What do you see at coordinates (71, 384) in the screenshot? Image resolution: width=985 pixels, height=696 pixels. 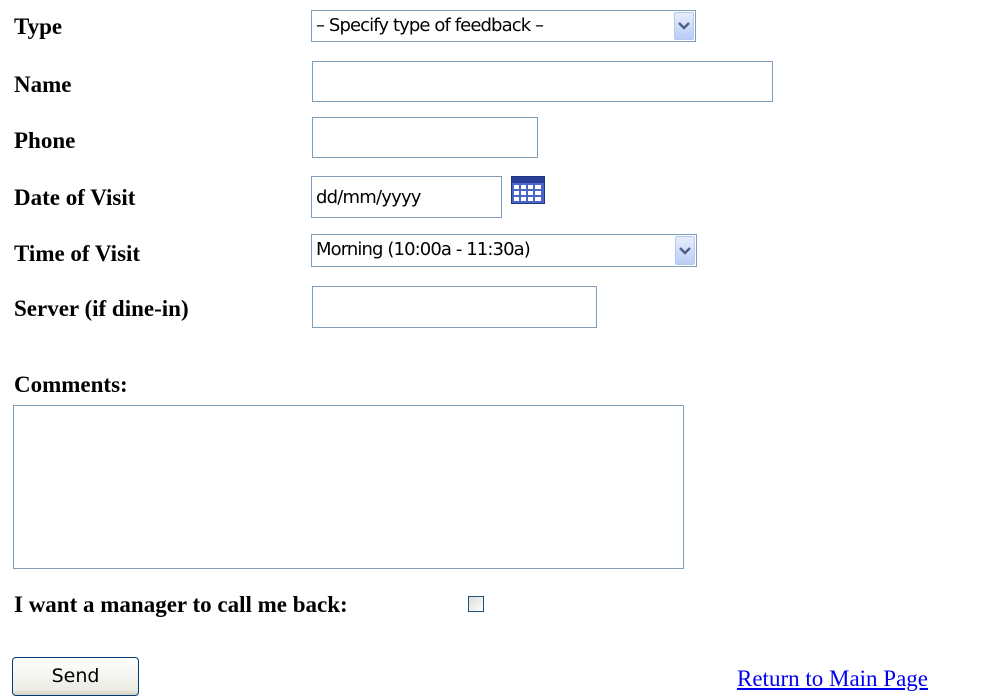 I see `comments-label: Comments:` at bounding box center [71, 384].